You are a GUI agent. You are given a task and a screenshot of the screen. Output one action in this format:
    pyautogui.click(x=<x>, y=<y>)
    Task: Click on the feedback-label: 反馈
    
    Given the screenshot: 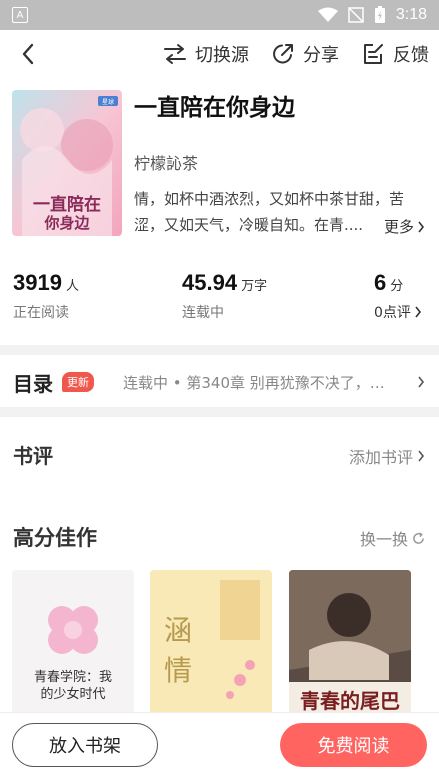 What is the action you would take?
    pyautogui.click(x=411, y=55)
    